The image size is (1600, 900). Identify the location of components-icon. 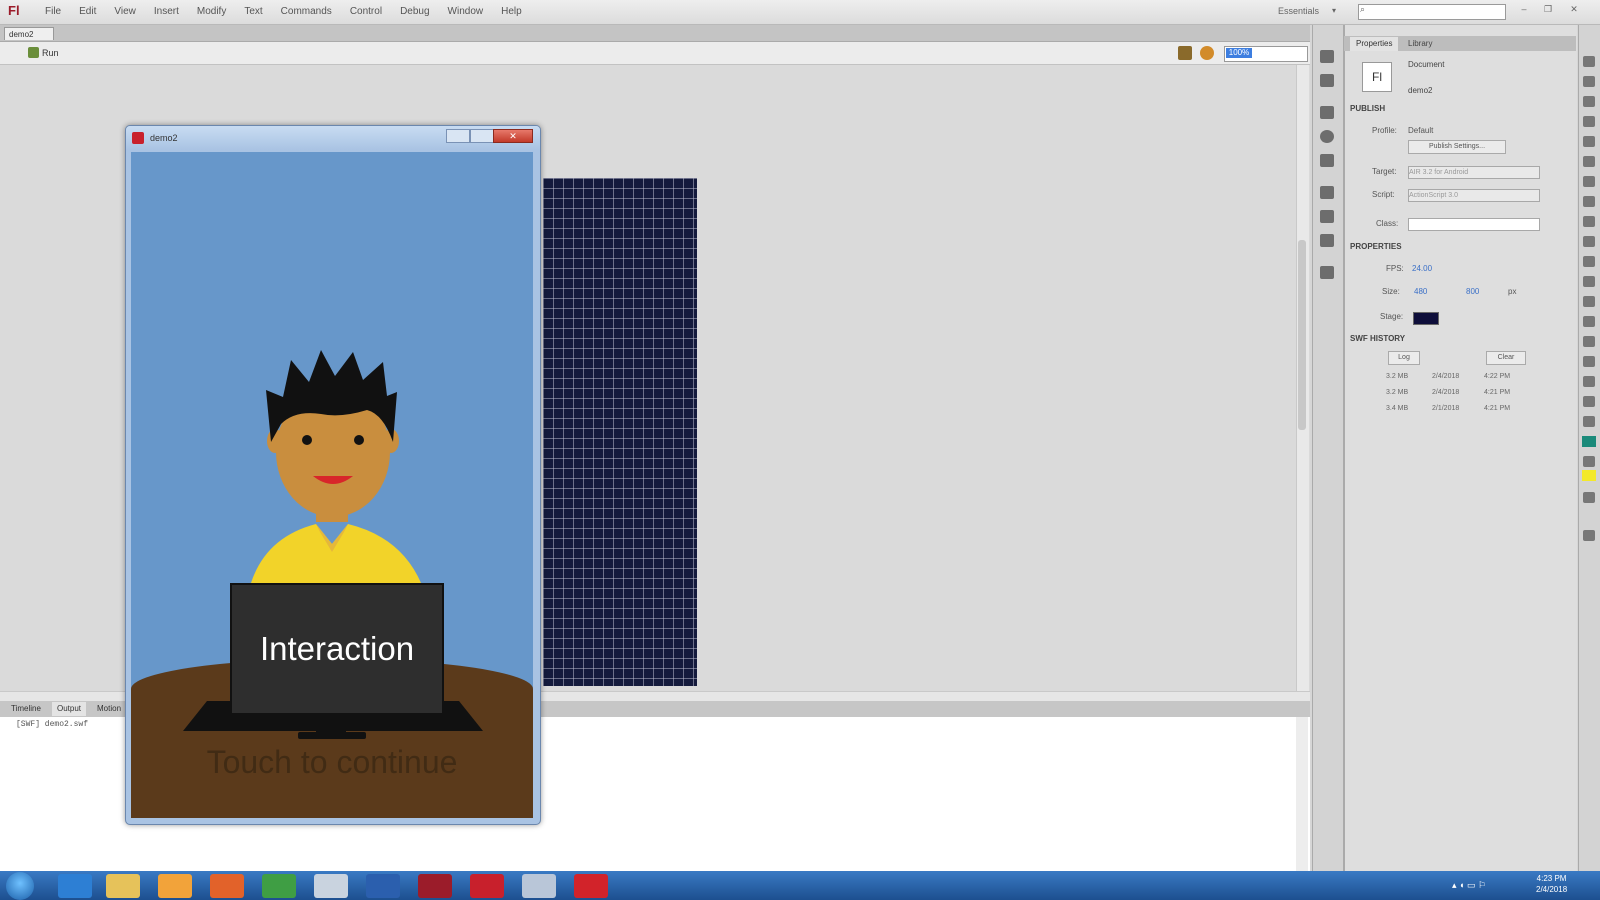
(1327, 192).